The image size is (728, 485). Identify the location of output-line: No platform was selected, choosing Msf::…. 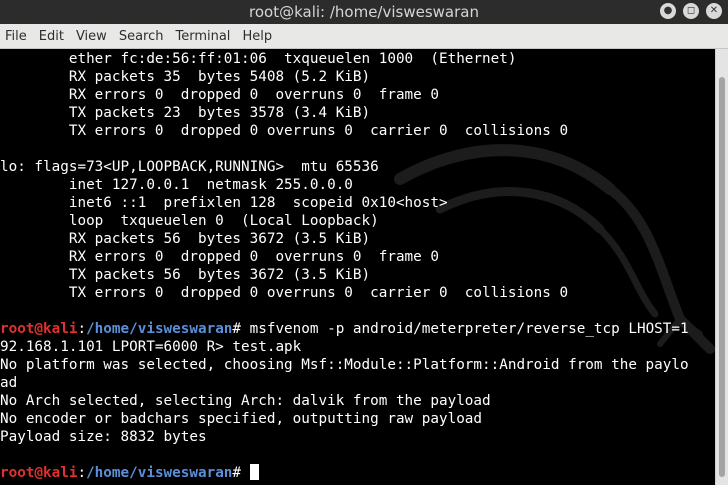
(344, 365).